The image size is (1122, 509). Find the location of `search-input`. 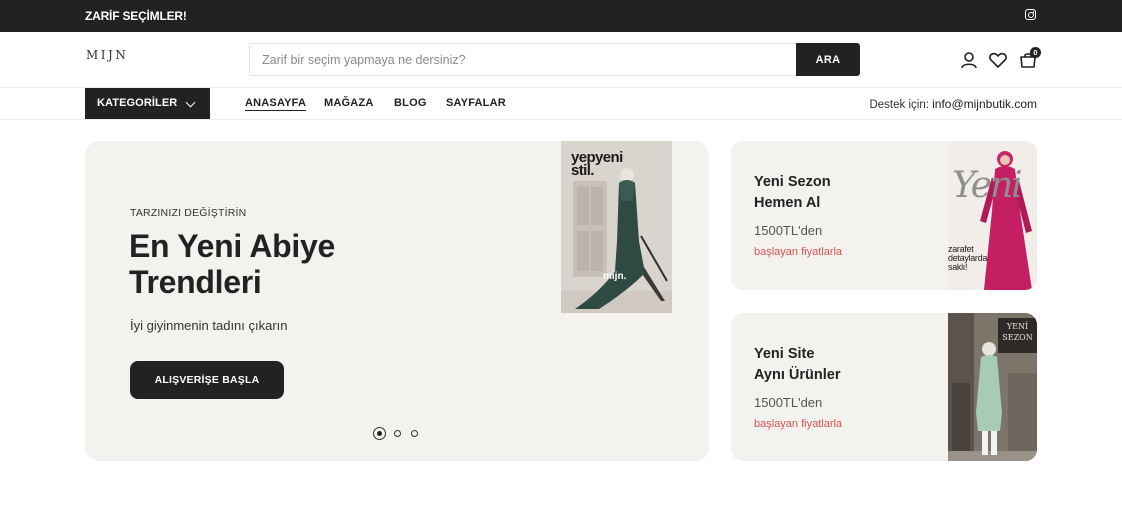

search-input is located at coordinates (523, 59).